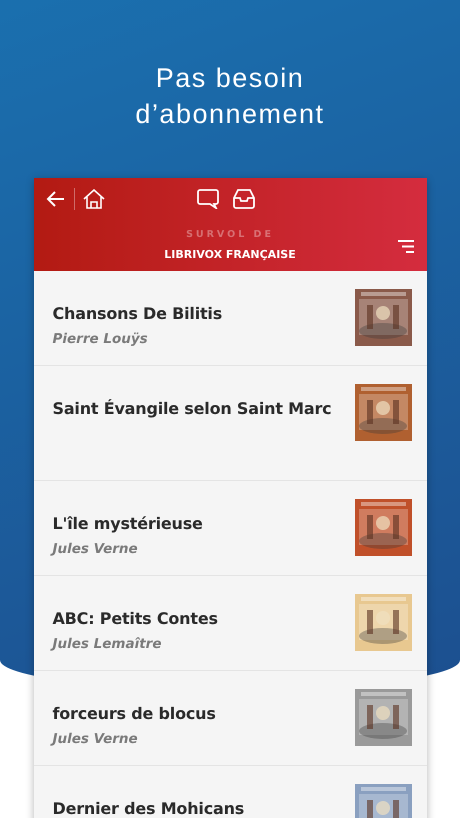 This screenshot has width=460, height=818. I want to click on chat-icon, so click(207, 199).